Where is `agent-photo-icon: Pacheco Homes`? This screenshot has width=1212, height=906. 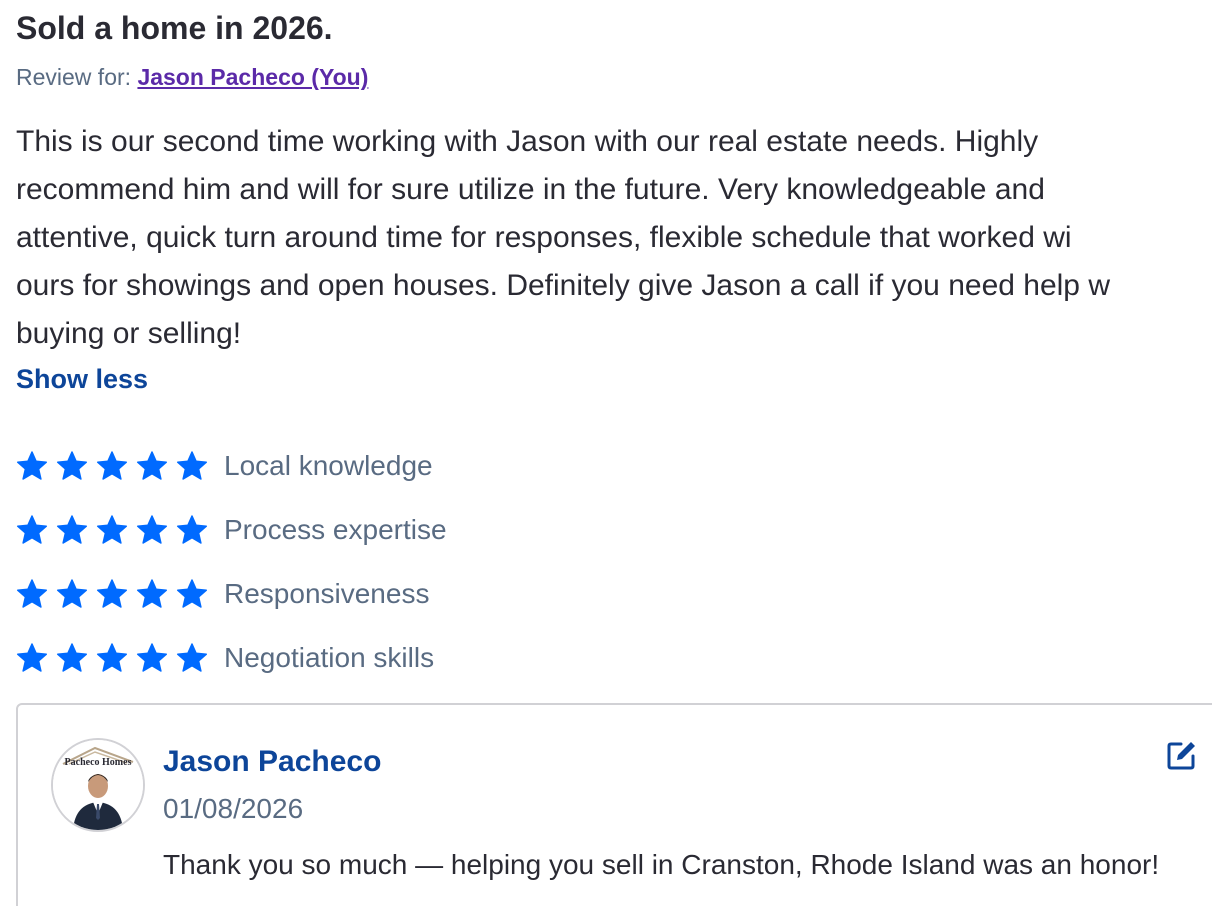 agent-photo-icon: Pacheco Homes is located at coordinates (98, 785).